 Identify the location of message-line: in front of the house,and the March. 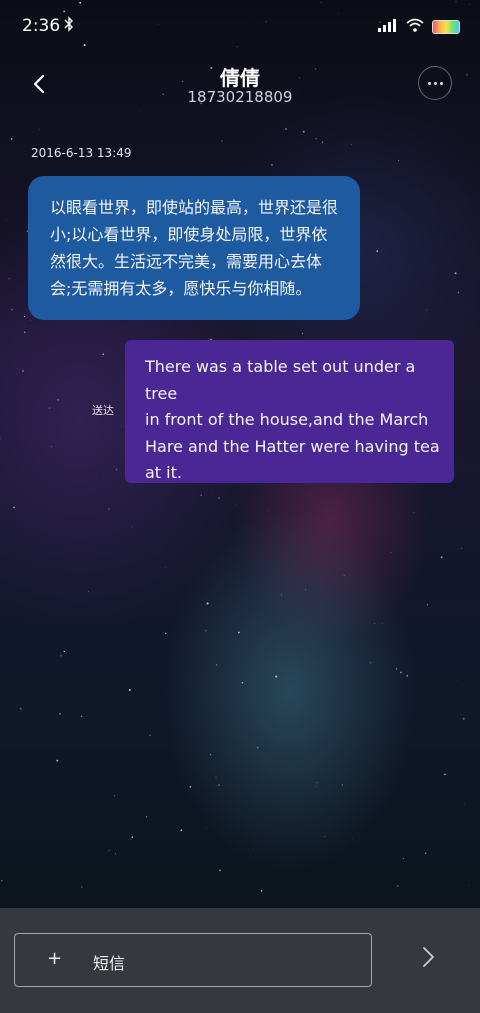
(287, 419).